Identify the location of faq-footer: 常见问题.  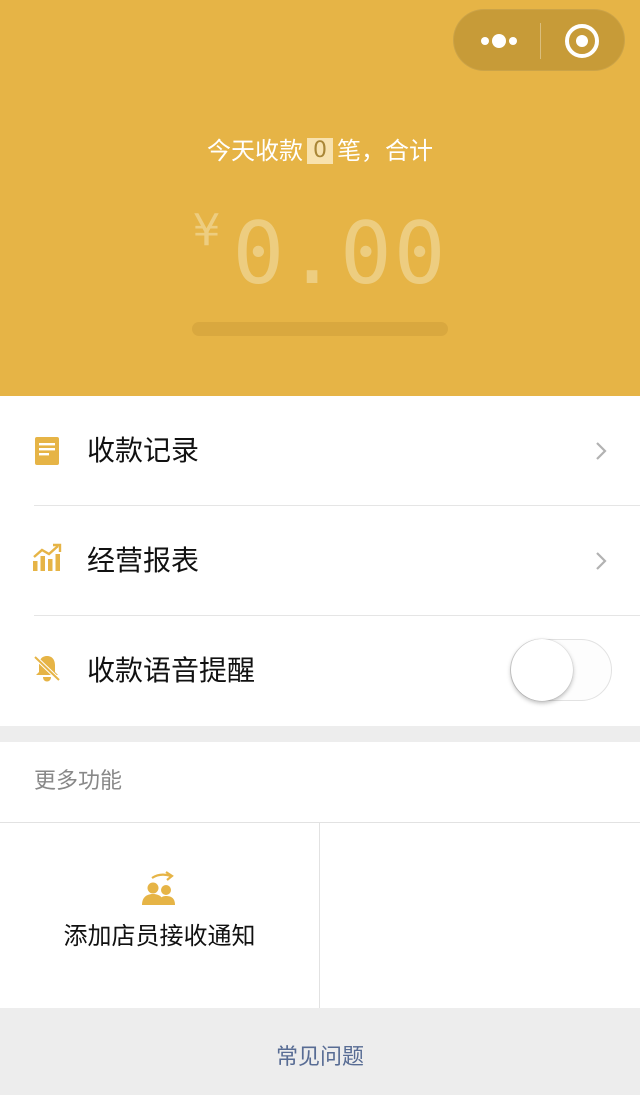
(320, 1051).